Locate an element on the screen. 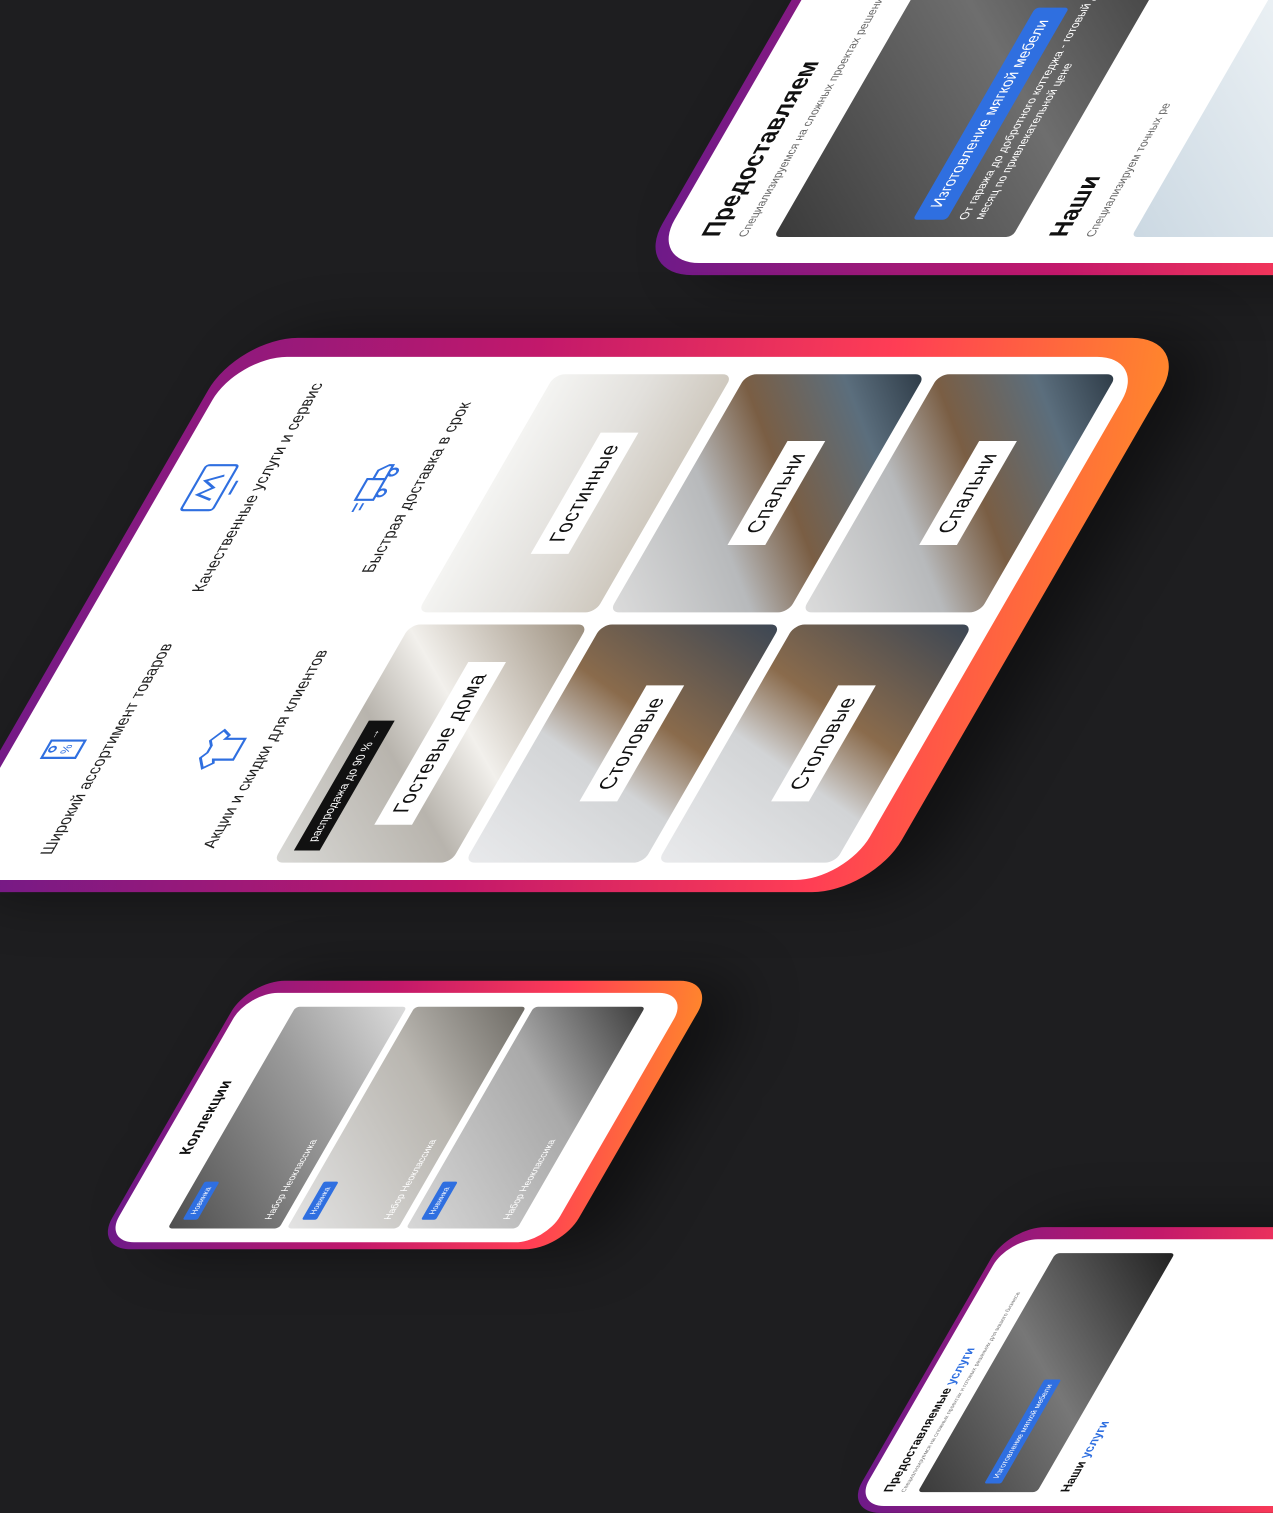  title-main: Наши is located at coordinates (1073, 1477).